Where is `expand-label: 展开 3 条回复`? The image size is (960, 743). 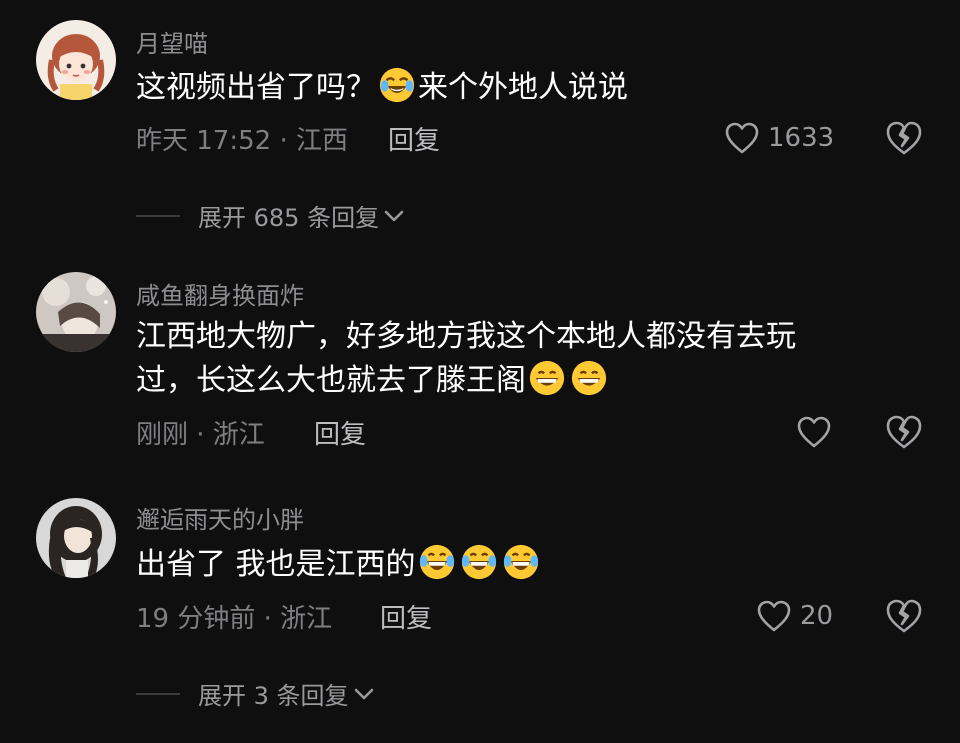
expand-label: 展开 3 条回复 is located at coordinates (273, 696).